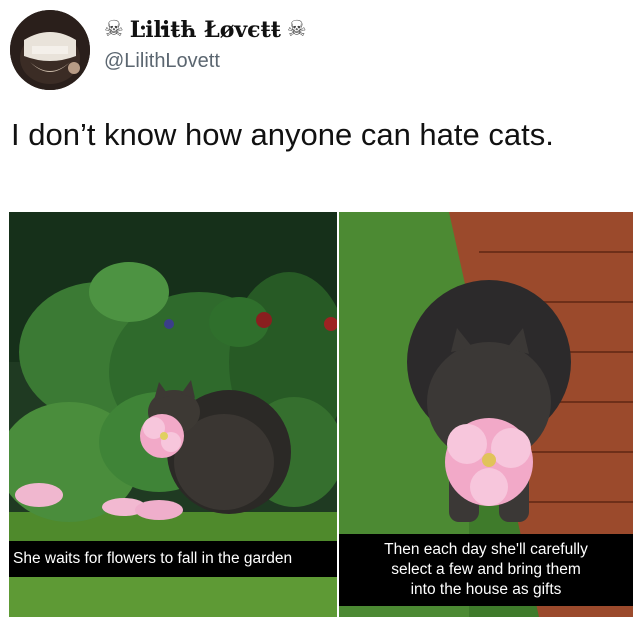 The image size is (640, 621). Describe the element at coordinates (282, 134) in the screenshot. I see `tweet-text: I don’t know how anyone can hate cats.` at that location.